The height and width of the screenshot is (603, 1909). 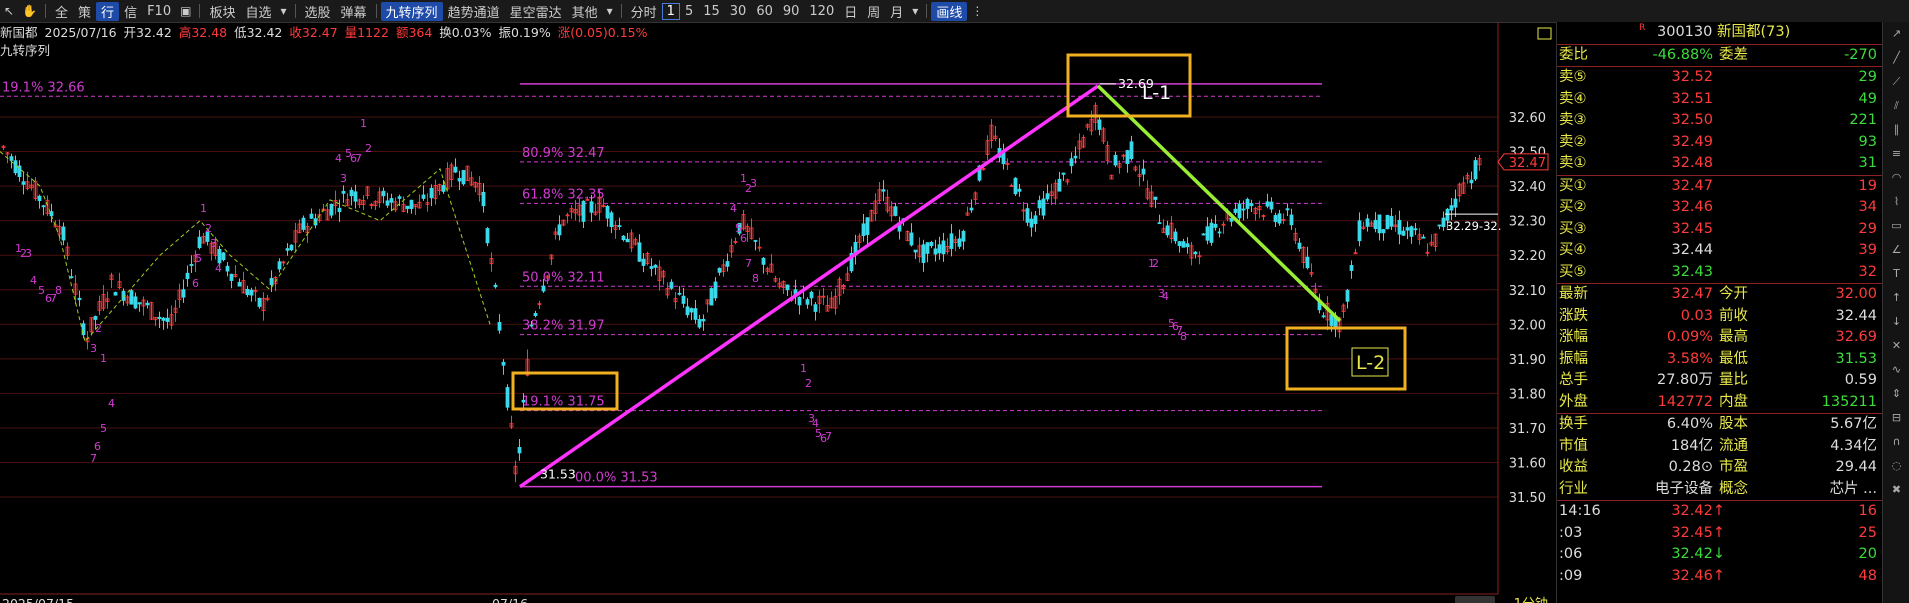 I want to click on back-icon: ↖, so click(x=9, y=11).